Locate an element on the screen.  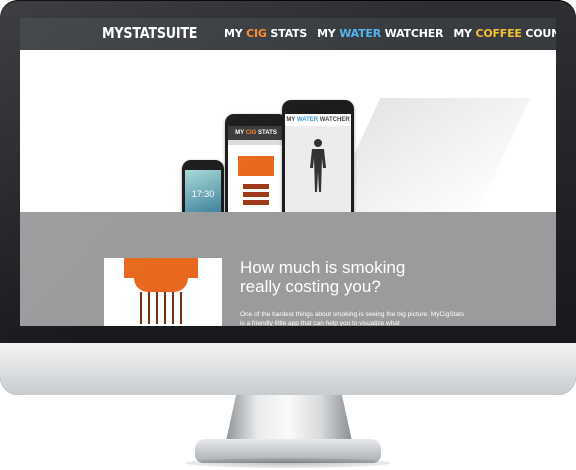
monitor-stand is located at coordinates (289, 418).